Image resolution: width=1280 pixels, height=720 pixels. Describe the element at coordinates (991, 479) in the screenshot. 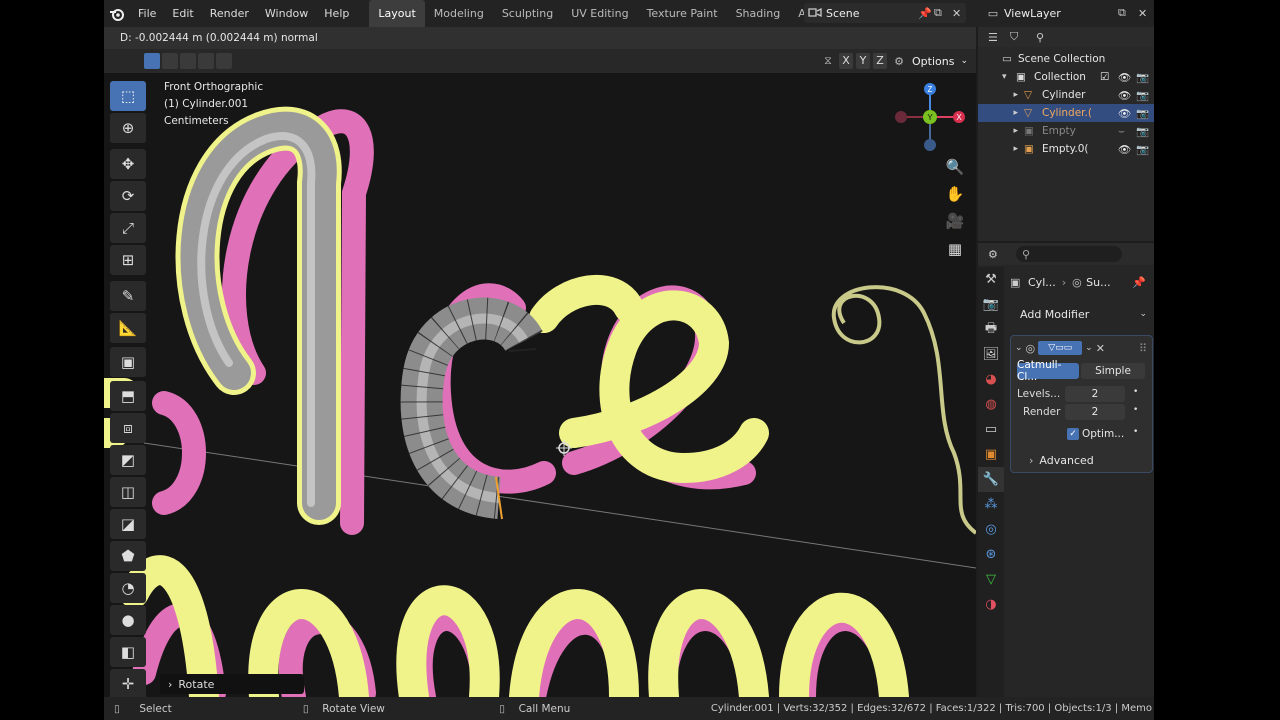

I see `modifier-tab-icon: 🔧` at that location.